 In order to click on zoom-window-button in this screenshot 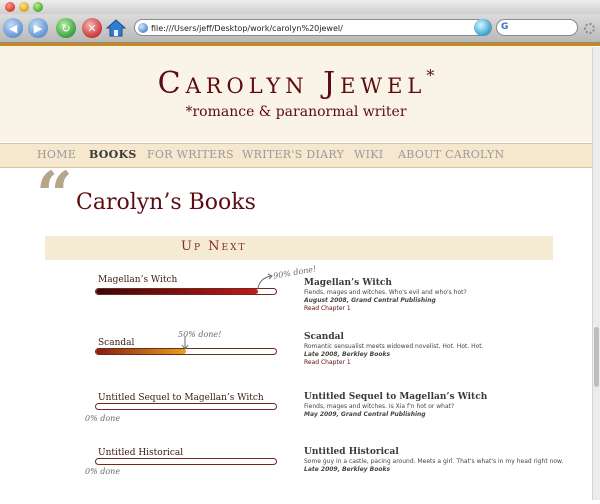, I will do `click(38, 7)`.